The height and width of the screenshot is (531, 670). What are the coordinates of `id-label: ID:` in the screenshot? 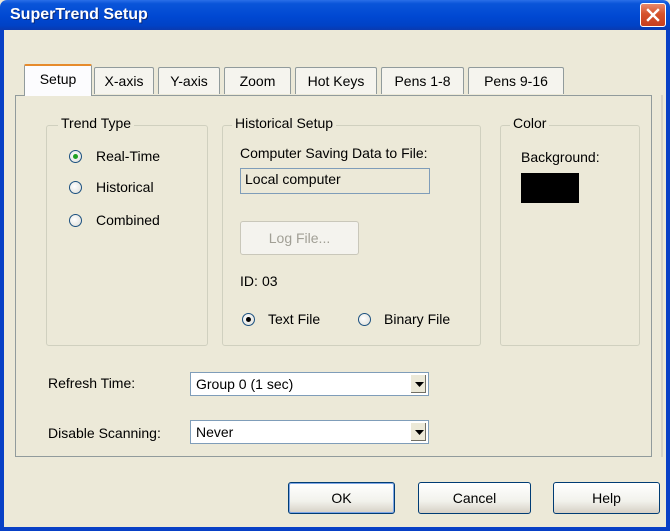 It's located at (249, 281).